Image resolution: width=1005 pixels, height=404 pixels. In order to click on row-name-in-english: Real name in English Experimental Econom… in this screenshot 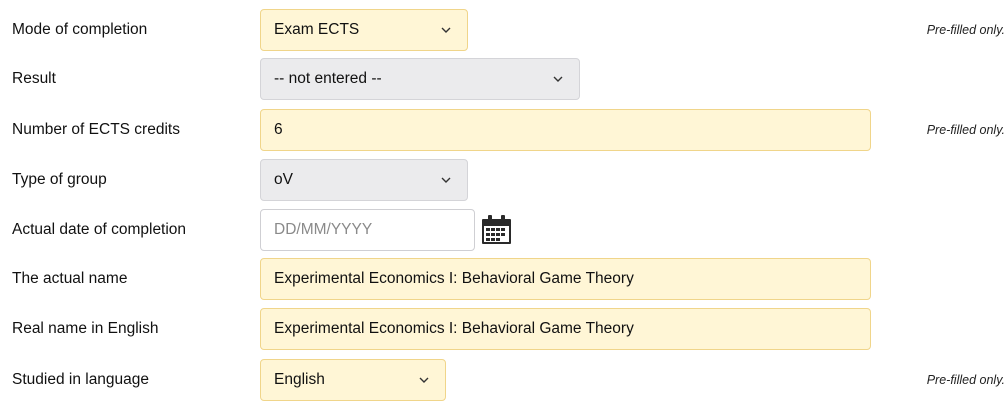, I will do `click(502, 328)`.